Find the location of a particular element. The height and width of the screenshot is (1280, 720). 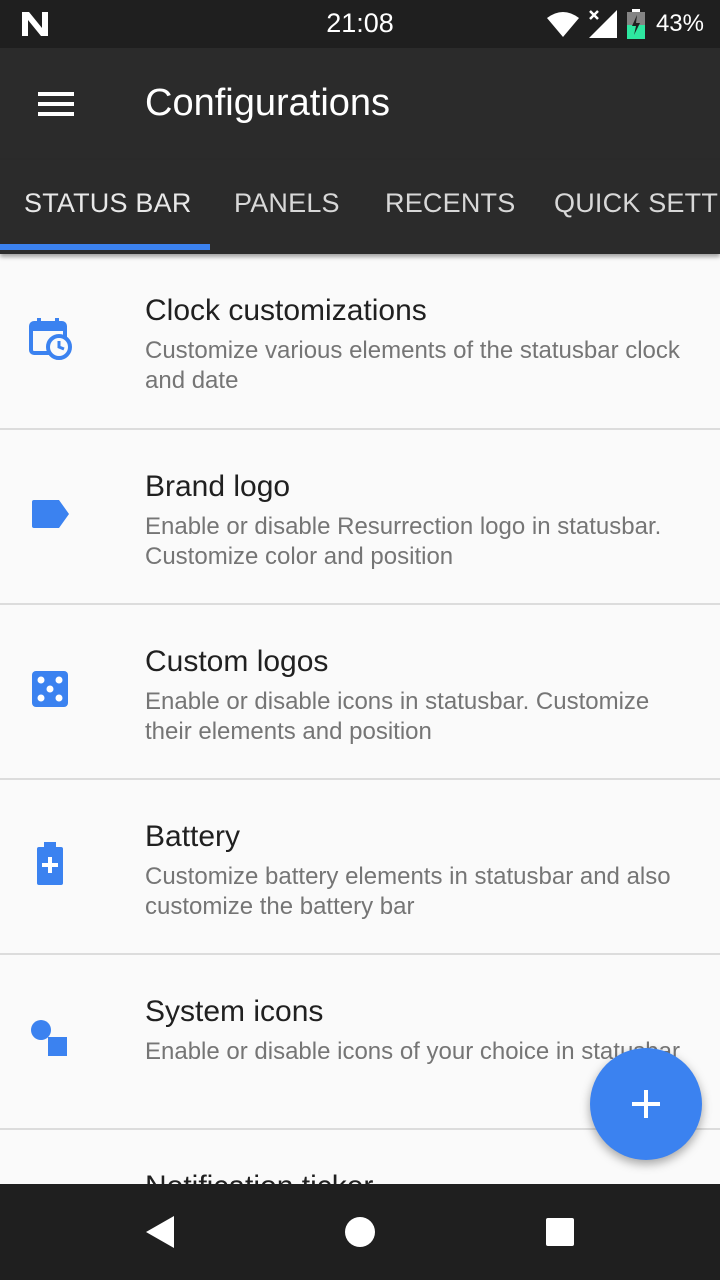

tab-recents: RECENTS is located at coordinates (450, 203).